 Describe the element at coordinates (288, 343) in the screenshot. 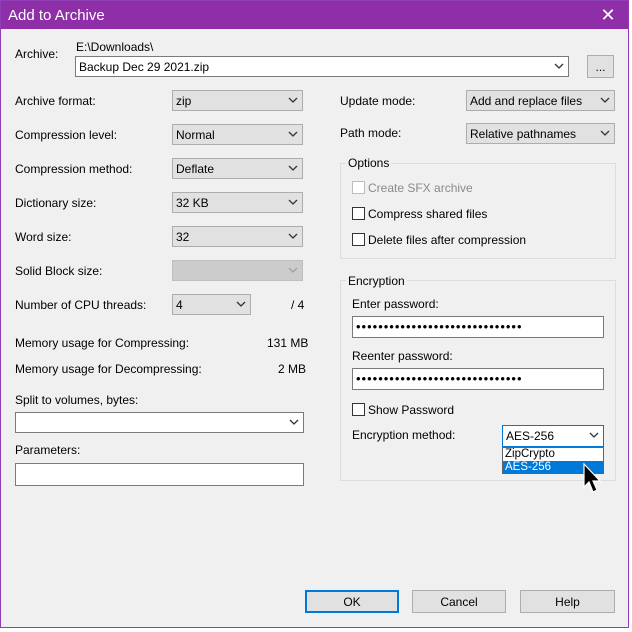

I see `memory-compress-value: 131 MB` at that location.